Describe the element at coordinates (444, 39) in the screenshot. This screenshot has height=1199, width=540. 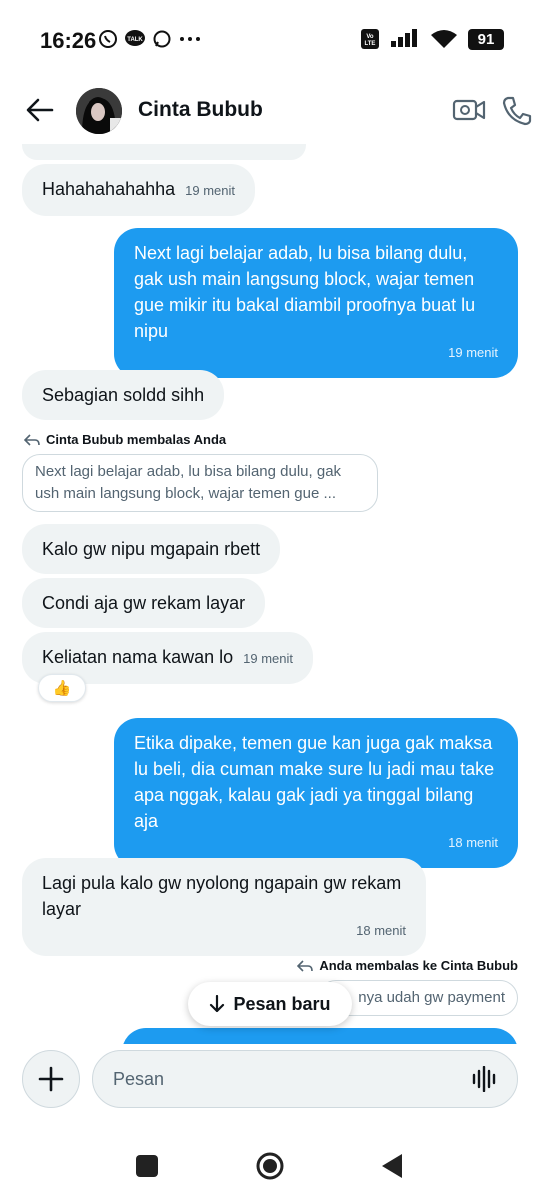
I see `wifi-icon` at that location.